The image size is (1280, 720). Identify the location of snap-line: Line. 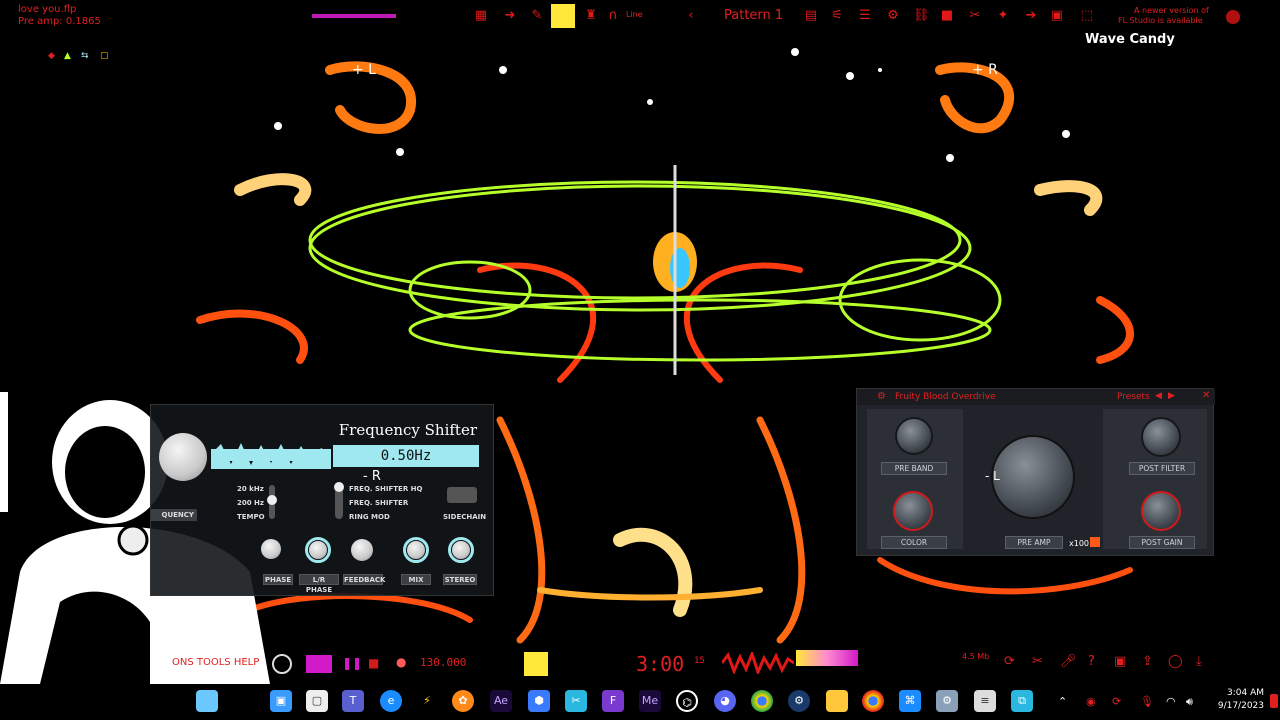
(634, 14).